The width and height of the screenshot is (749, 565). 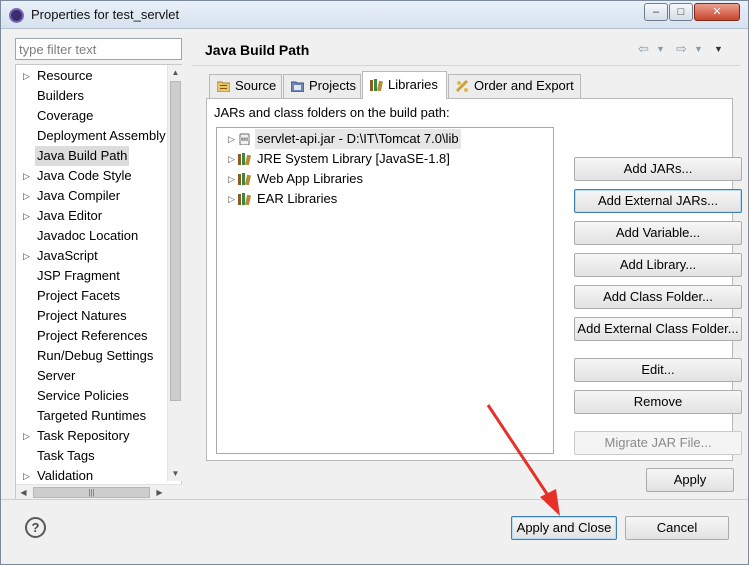 What do you see at coordinates (385, 199) in the screenshot?
I see `build-path-entry: ▷ EAR Libraries` at bounding box center [385, 199].